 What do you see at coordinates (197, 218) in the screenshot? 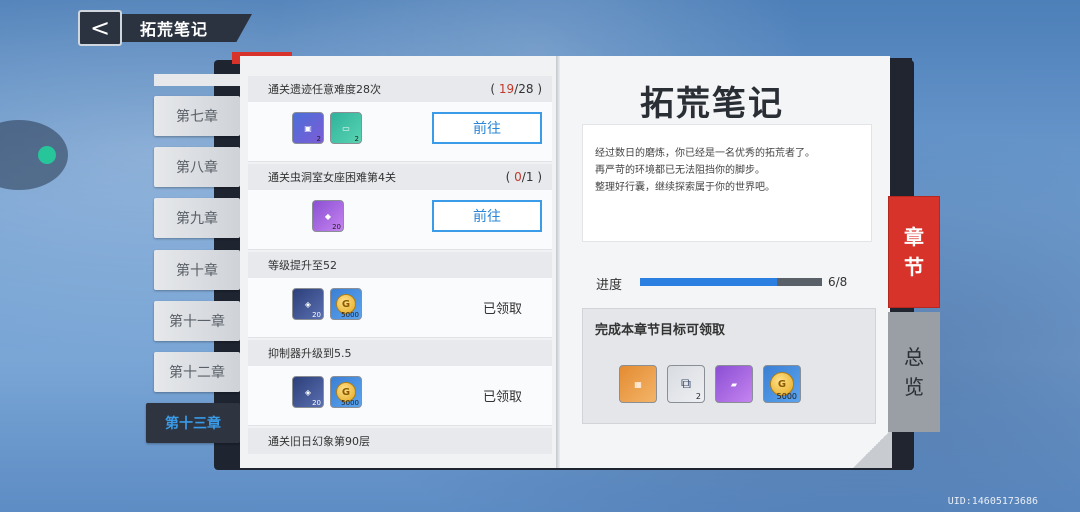
I see `chapter-tab-9: 第九章` at bounding box center [197, 218].